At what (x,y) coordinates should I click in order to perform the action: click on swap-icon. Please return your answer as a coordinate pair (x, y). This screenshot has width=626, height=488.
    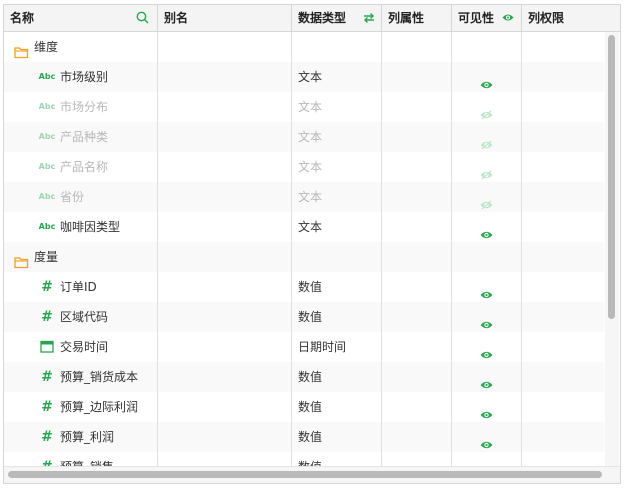
    Looking at the image, I should click on (369, 18).